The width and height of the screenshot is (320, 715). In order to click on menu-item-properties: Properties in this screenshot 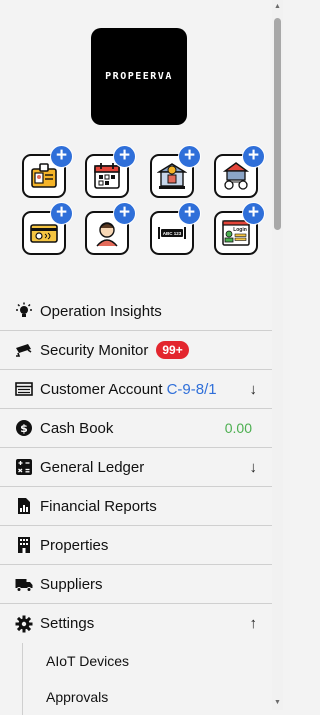, I will do `click(136, 545)`.